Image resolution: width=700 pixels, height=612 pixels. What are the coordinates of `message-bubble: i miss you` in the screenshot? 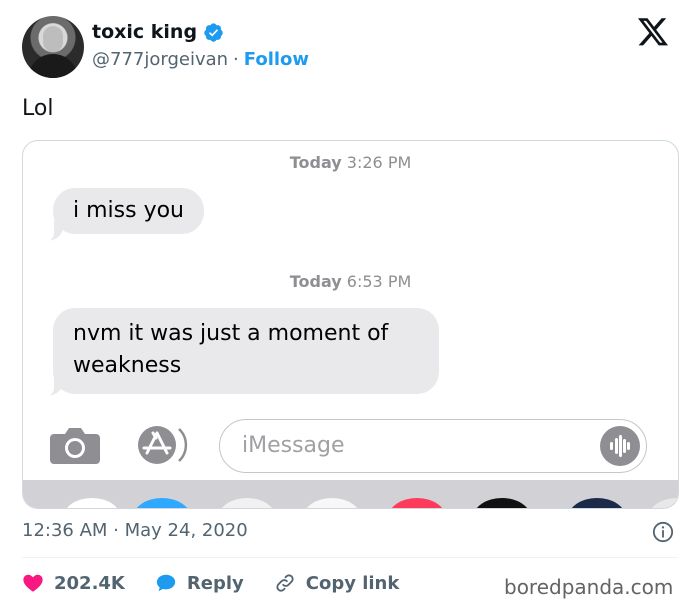 It's located at (128, 211).